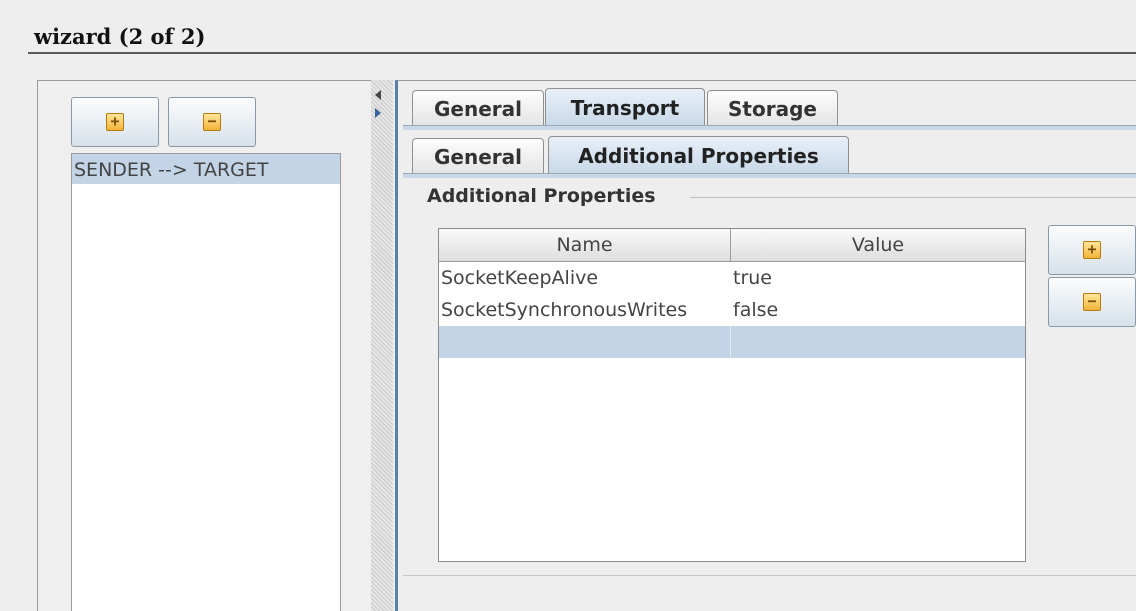 The image size is (1136, 611). What do you see at coordinates (878, 310) in the screenshot?
I see `cell-value: false` at bounding box center [878, 310].